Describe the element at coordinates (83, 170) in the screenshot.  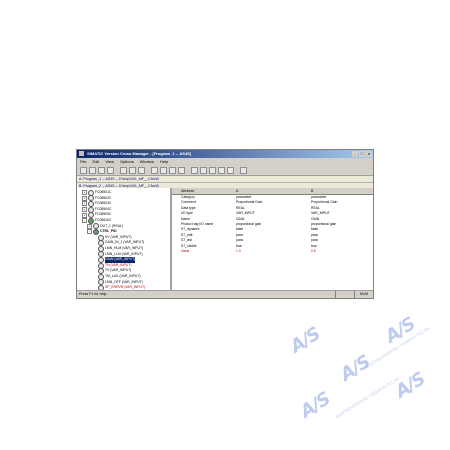
I see `new-icon` at that location.